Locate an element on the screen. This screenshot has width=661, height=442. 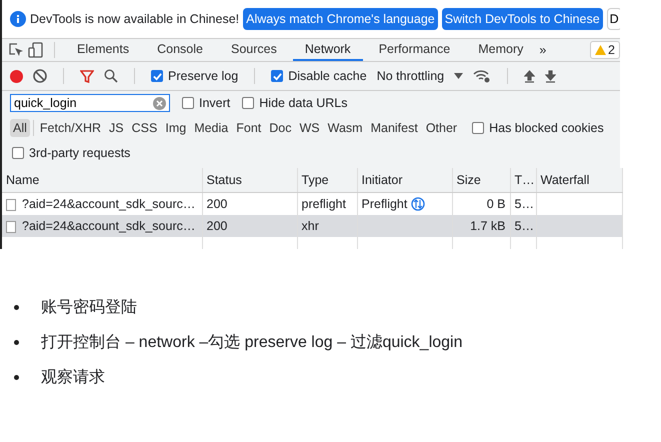
type-filter: Fetch/XHR is located at coordinates (70, 128).